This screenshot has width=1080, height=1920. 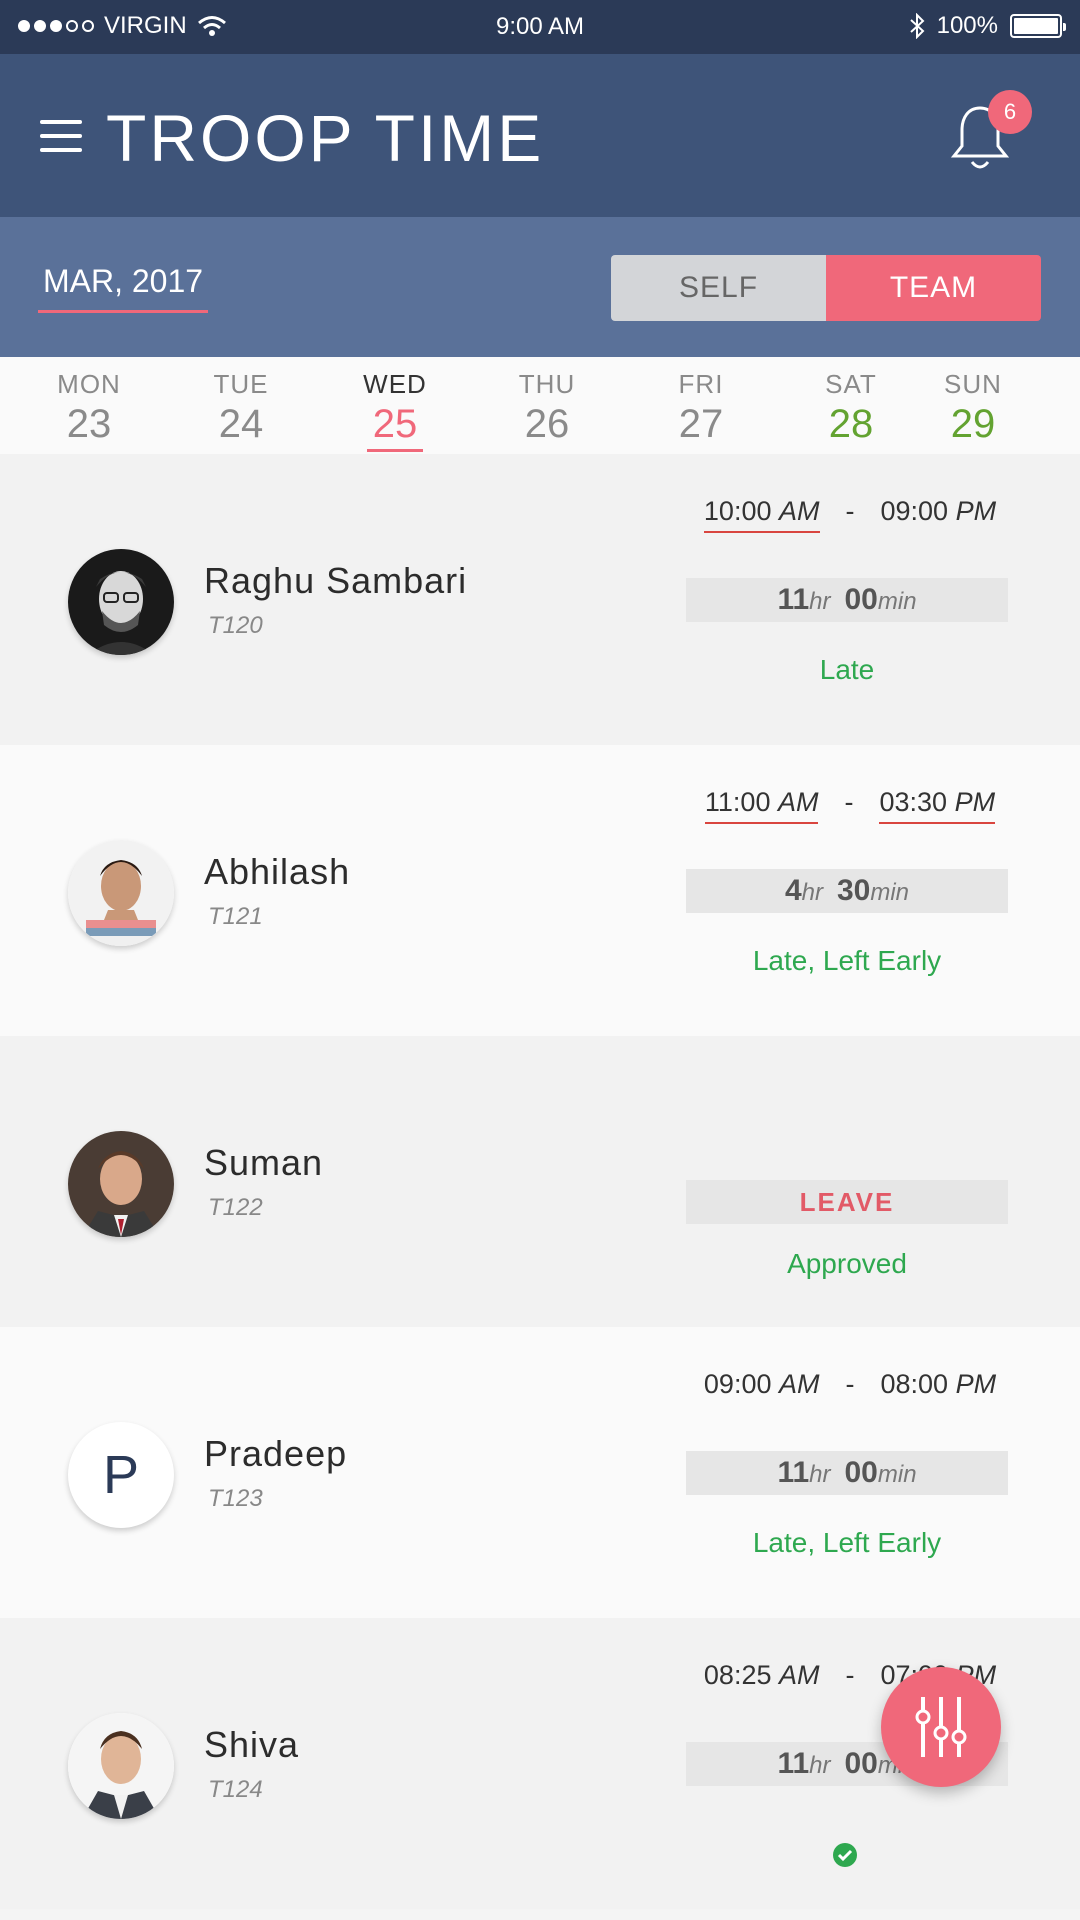 What do you see at coordinates (967, 25) in the screenshot?
I see `battery-percent: 100%` at bounding box center [967, 25].